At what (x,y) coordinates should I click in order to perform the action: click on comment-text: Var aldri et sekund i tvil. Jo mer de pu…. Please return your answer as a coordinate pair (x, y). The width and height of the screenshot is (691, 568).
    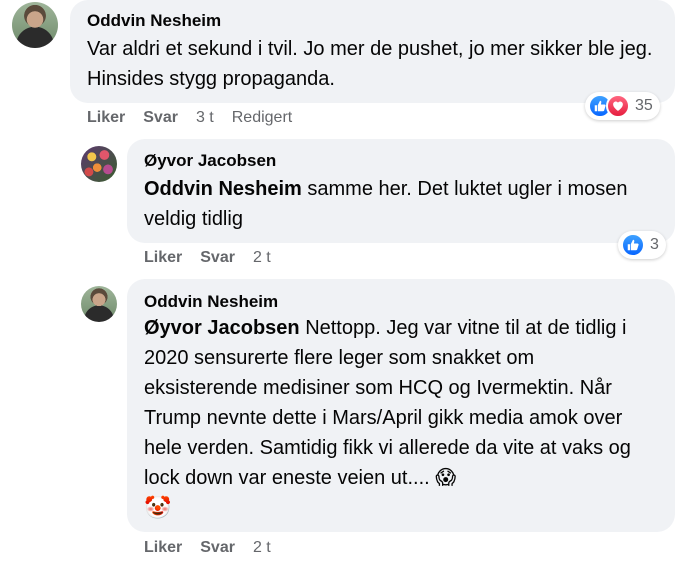
    Looking at the image, I should click on (370, 64).